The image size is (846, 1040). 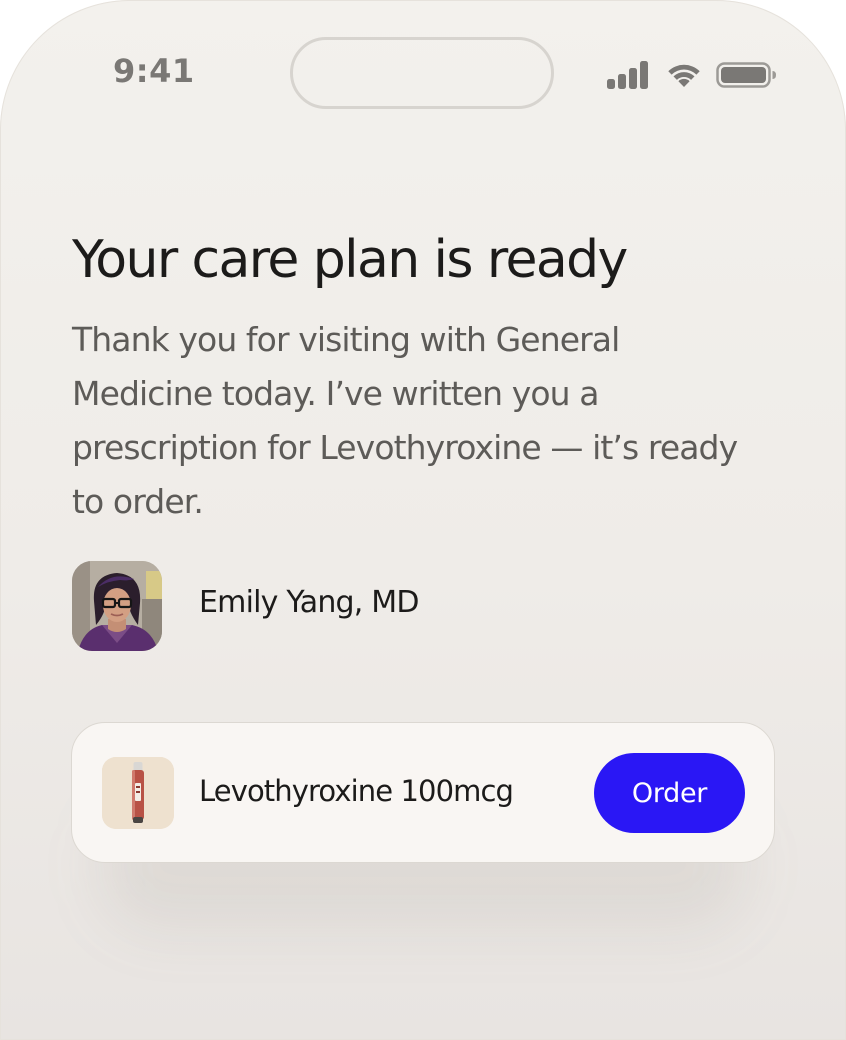 I want to click on doctor-row: Emily Yang, MD, so click(x=322, y=606).